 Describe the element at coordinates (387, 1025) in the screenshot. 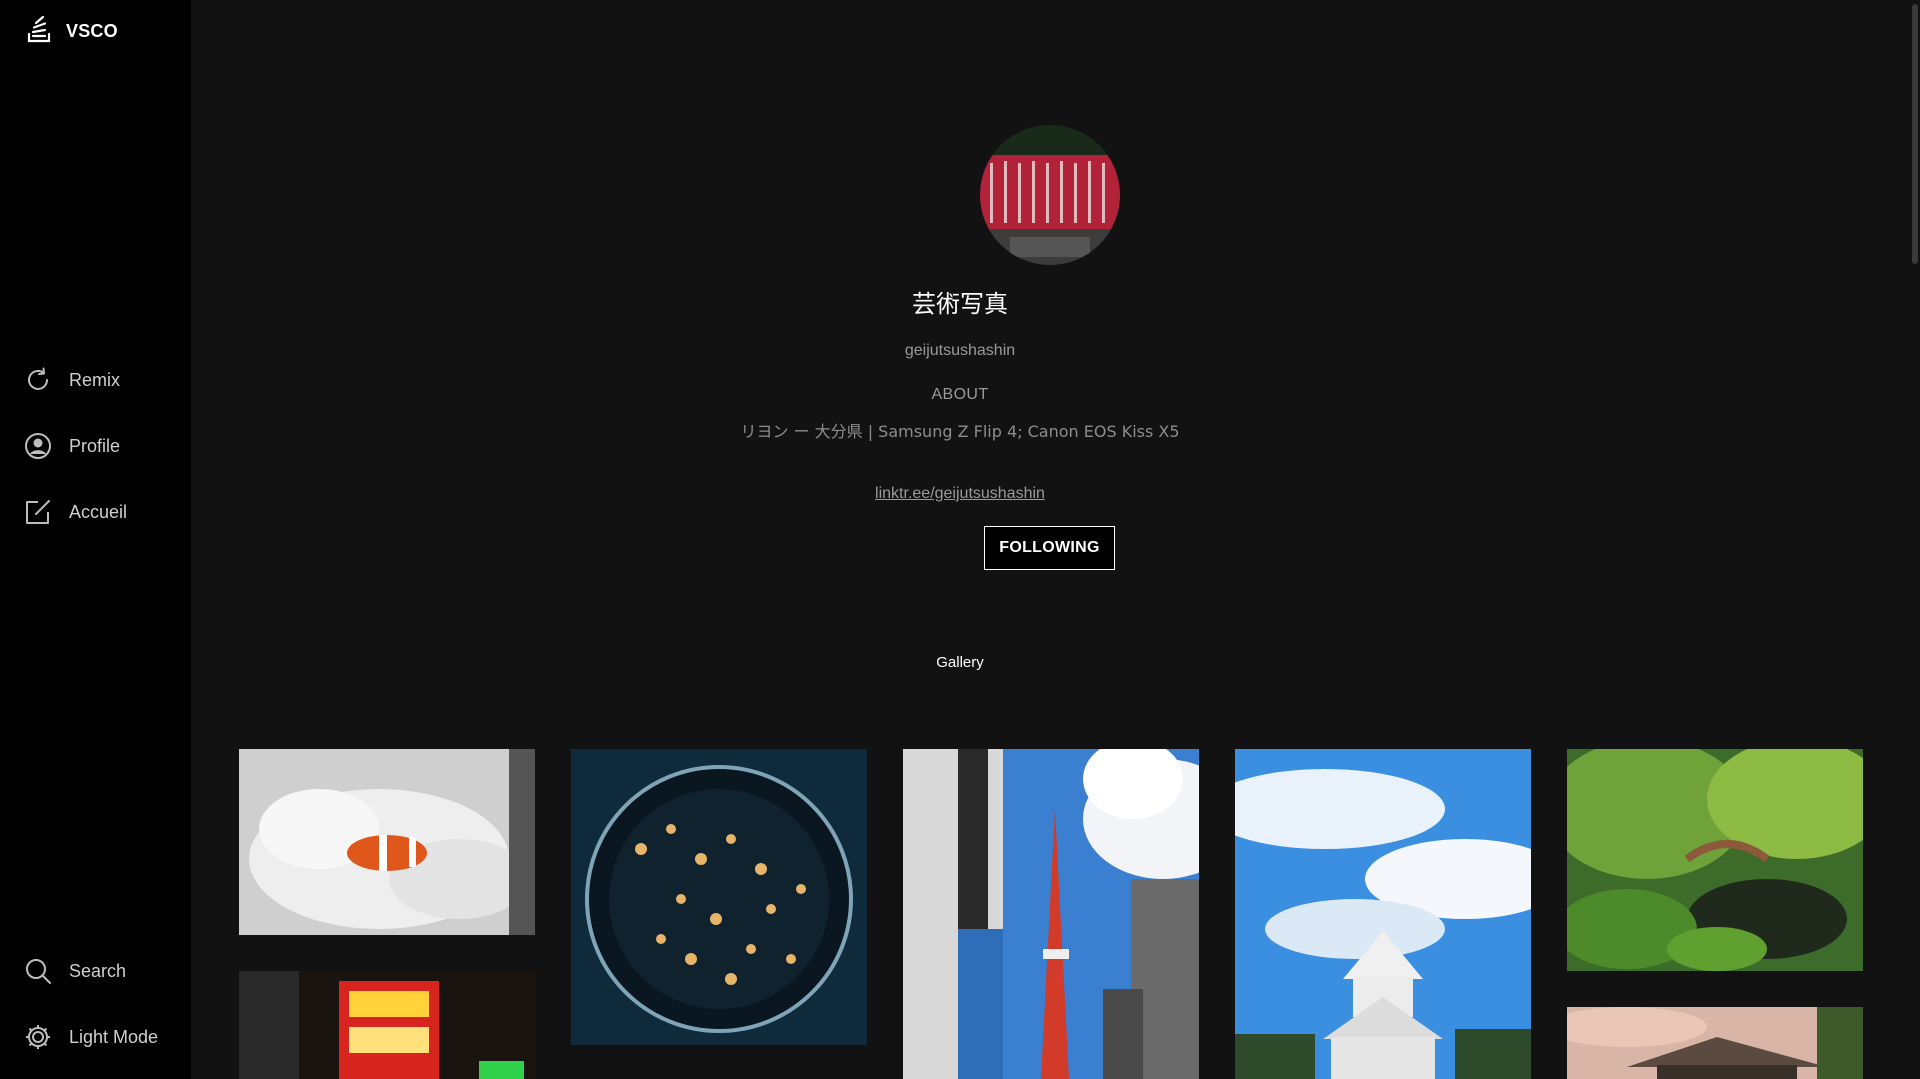

I see `gallery-photo-neon-signs` at that location.